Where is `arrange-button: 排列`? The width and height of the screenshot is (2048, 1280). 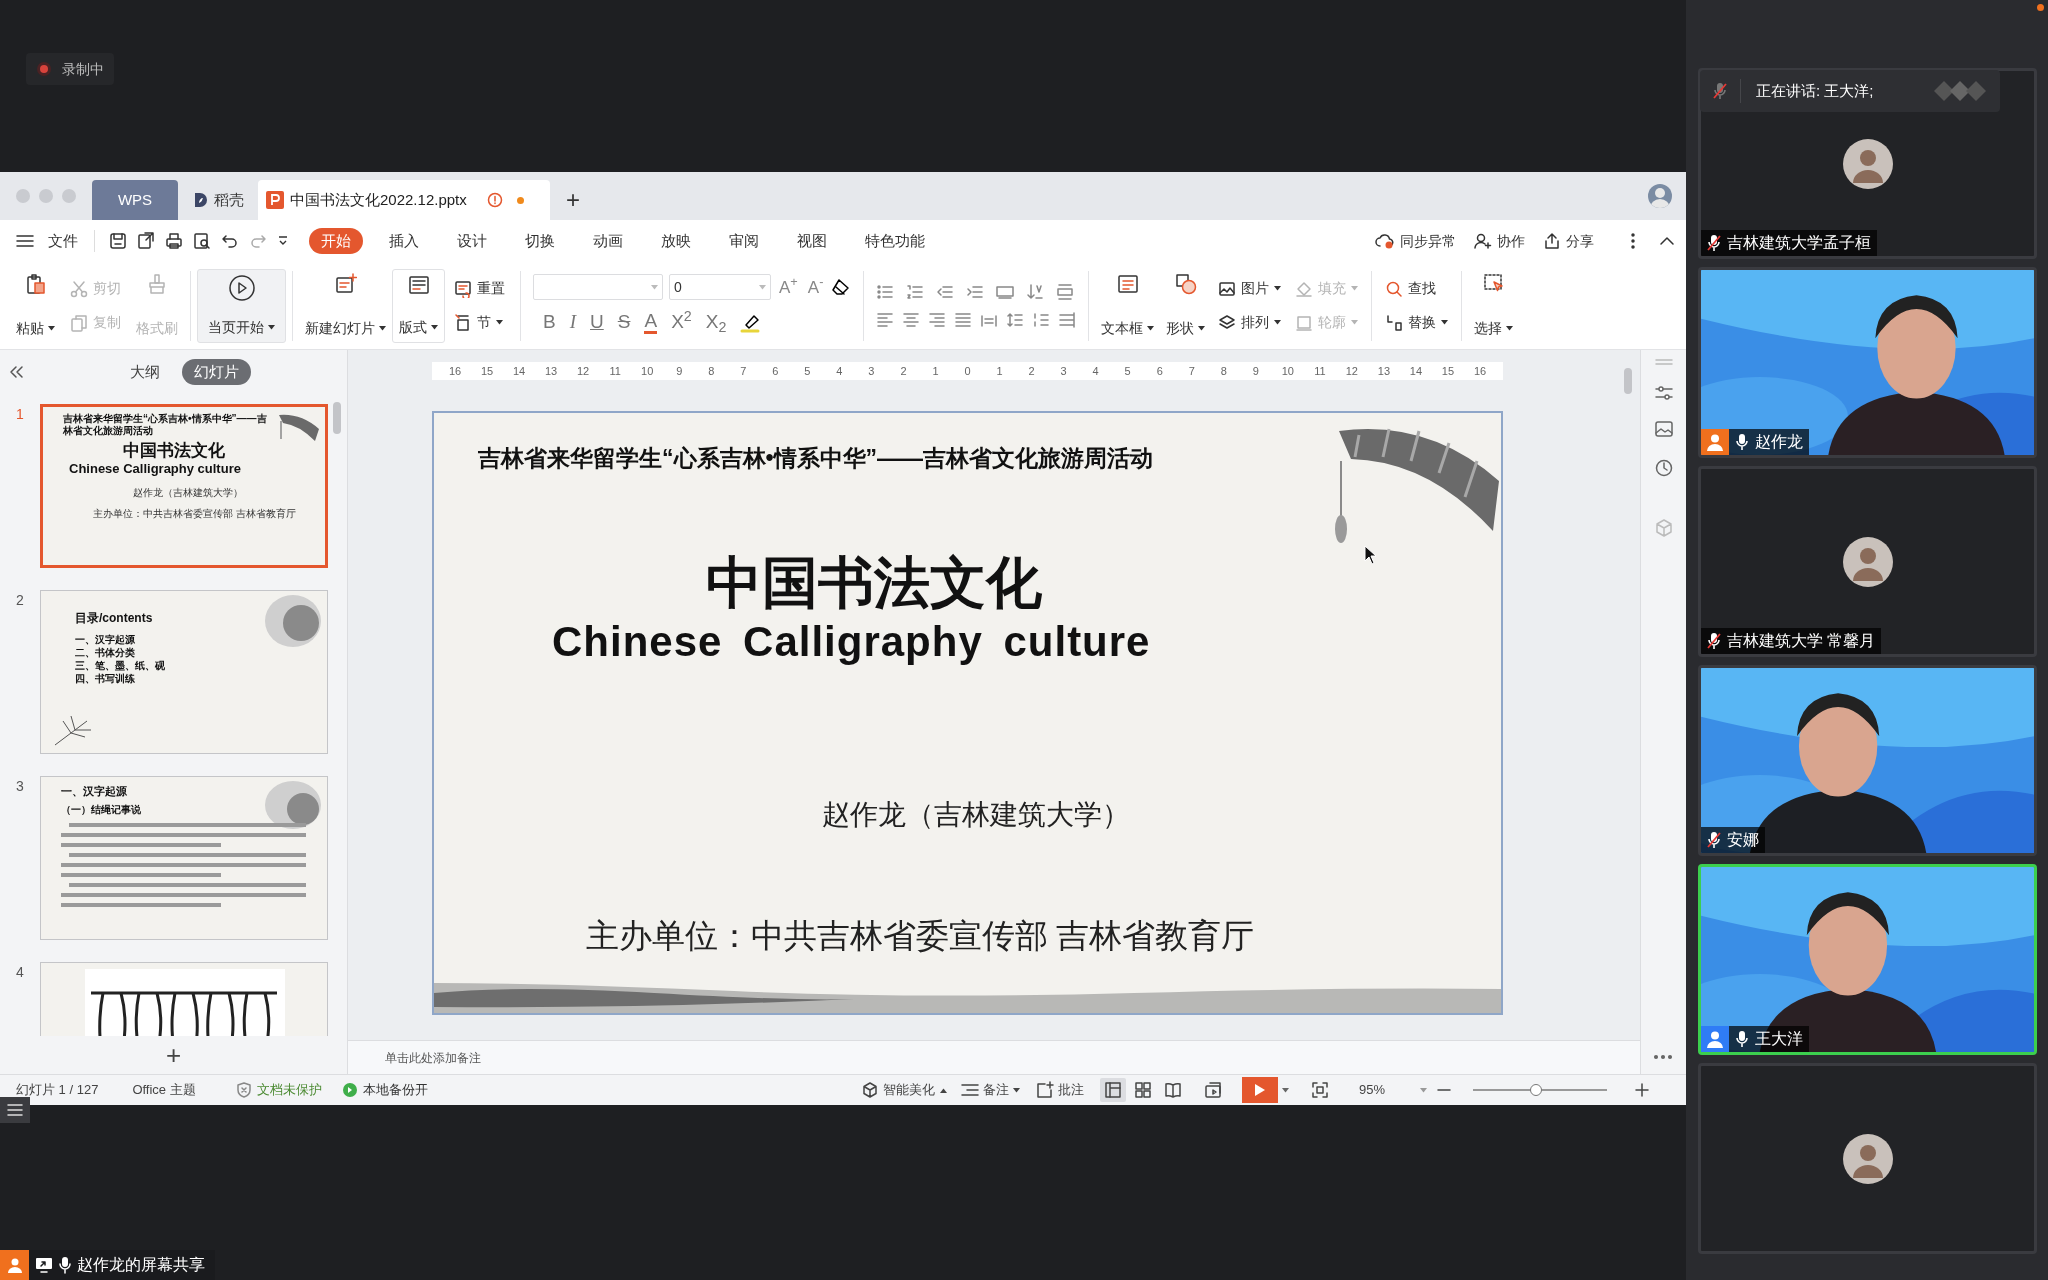
arrange-button: 排列 is located at coordinates (1250, 322).